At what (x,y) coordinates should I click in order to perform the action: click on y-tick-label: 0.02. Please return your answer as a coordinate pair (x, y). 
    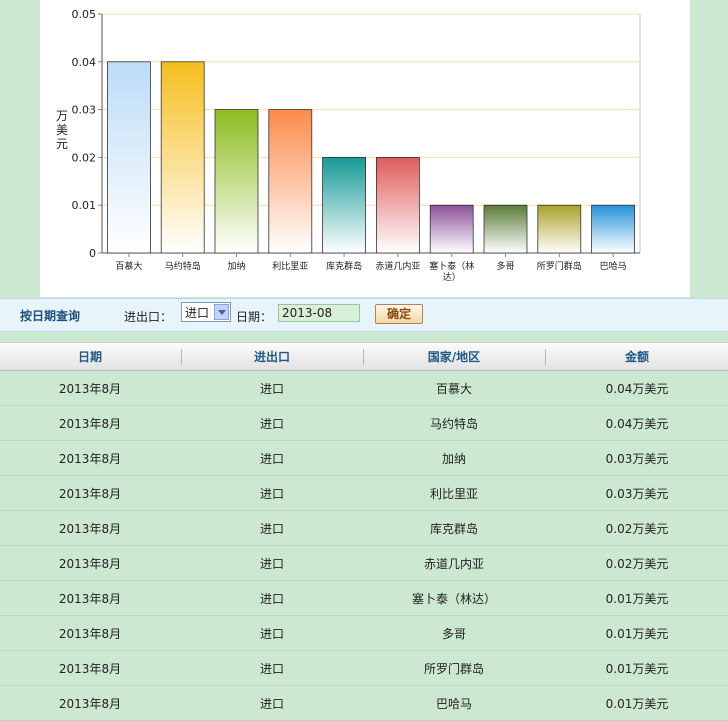
    Looking at the image, I should click on (84, 157).